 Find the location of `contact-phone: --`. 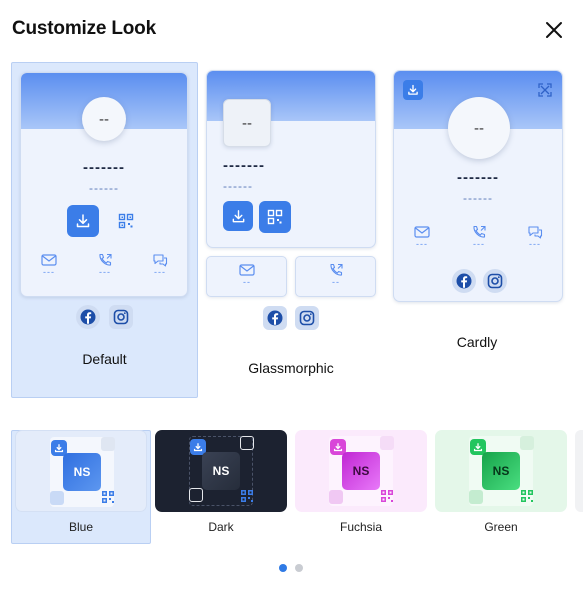

contact-phone: -- is located at coordinates (335, 276).